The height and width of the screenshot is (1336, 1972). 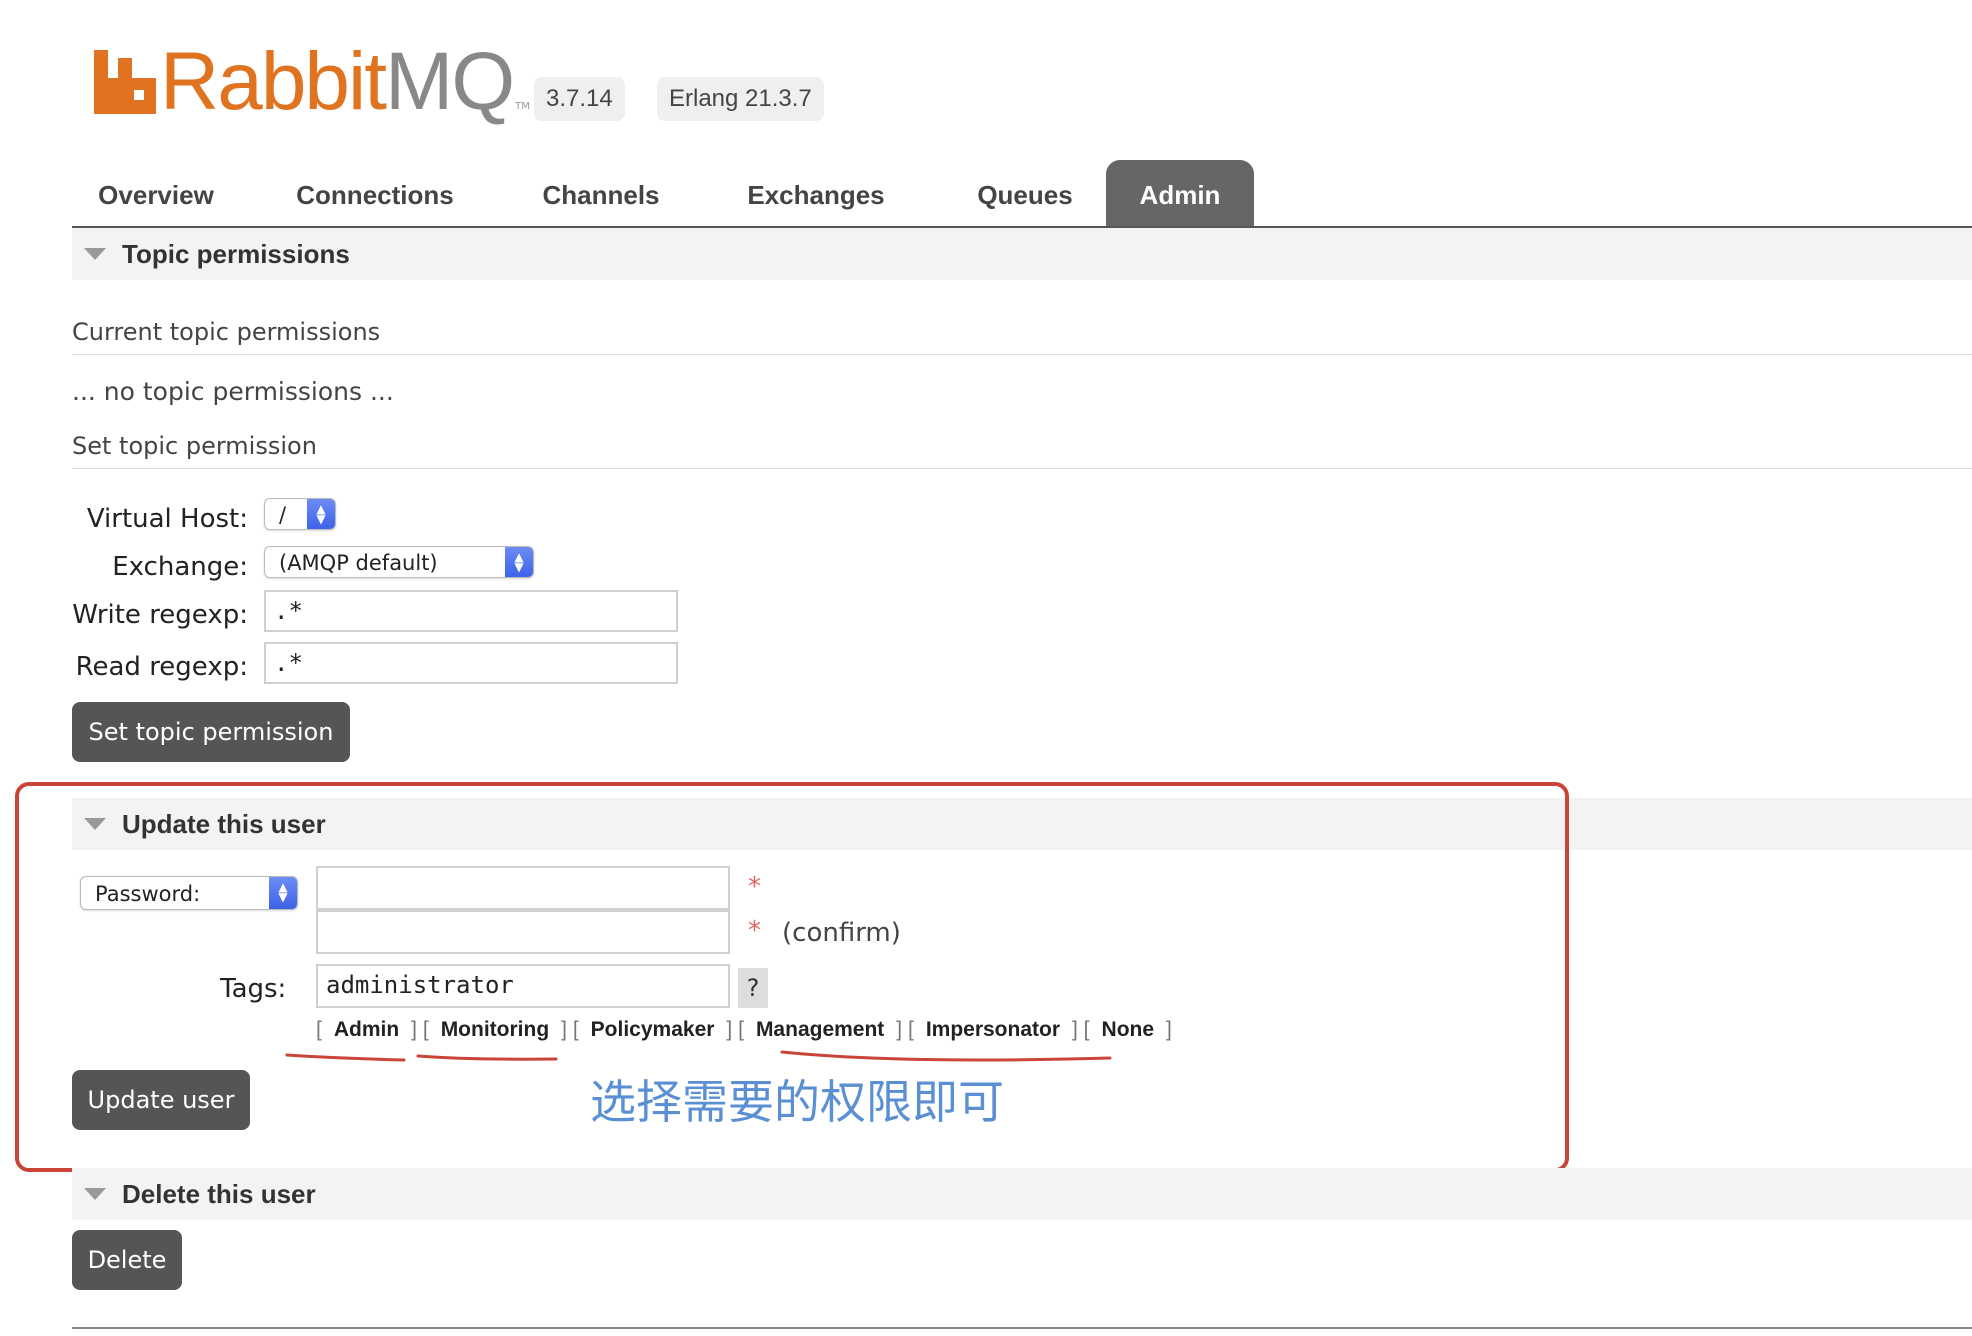 I want to click on bottom-divider, so click(x=1022, y=1328).